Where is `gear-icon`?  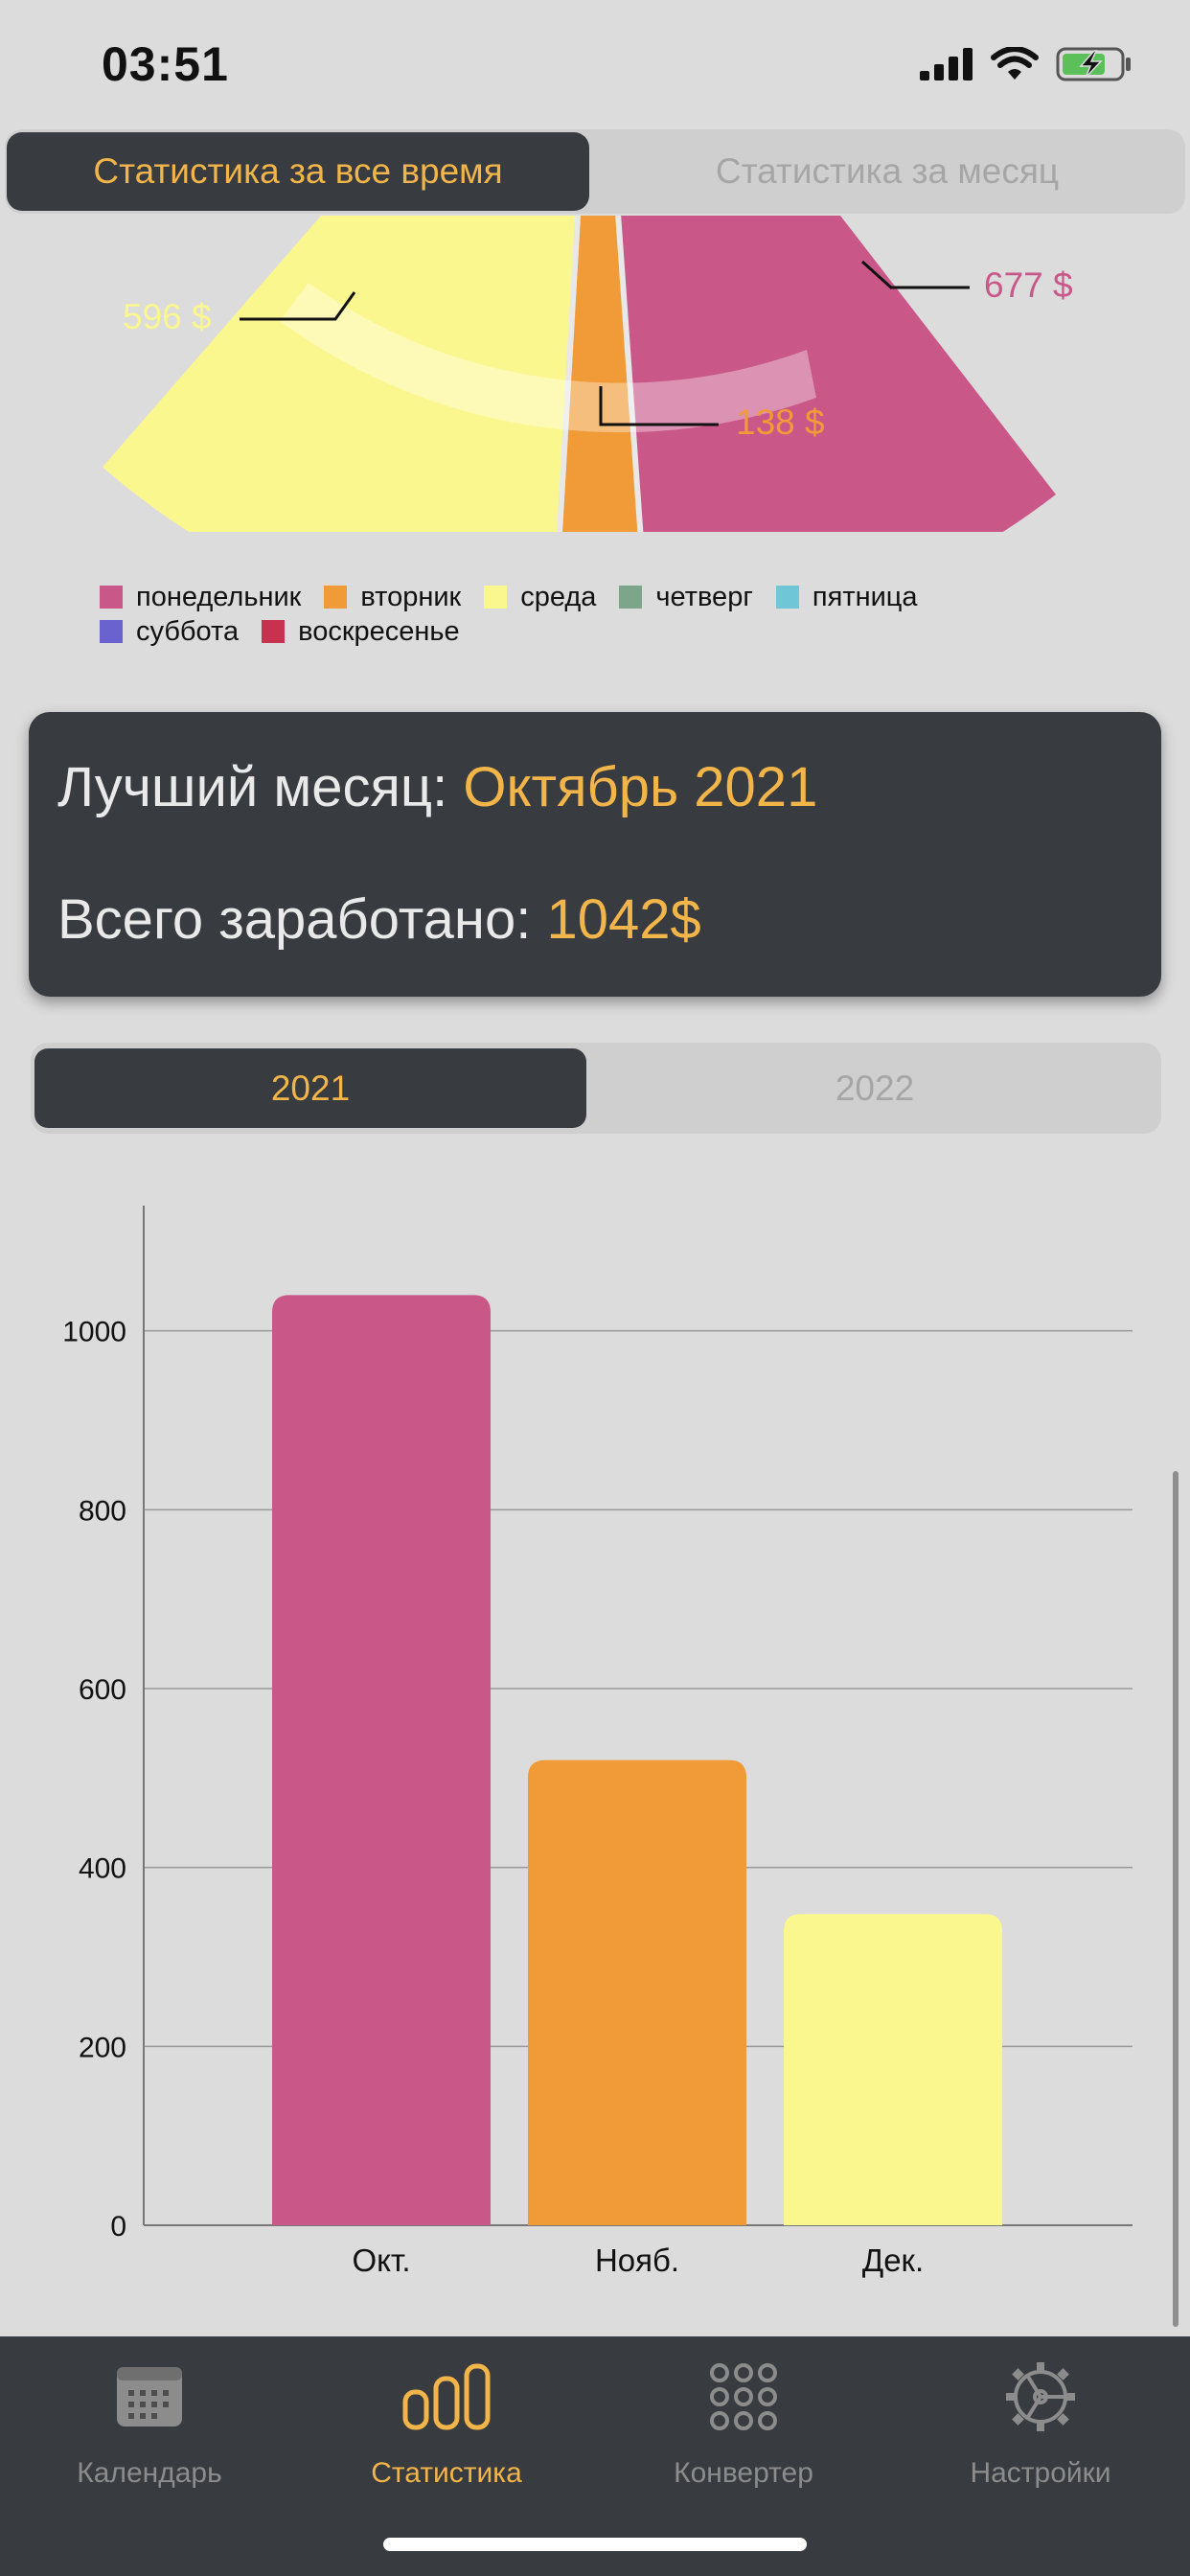 gear-icon is located at coordinates (1040, 2396).